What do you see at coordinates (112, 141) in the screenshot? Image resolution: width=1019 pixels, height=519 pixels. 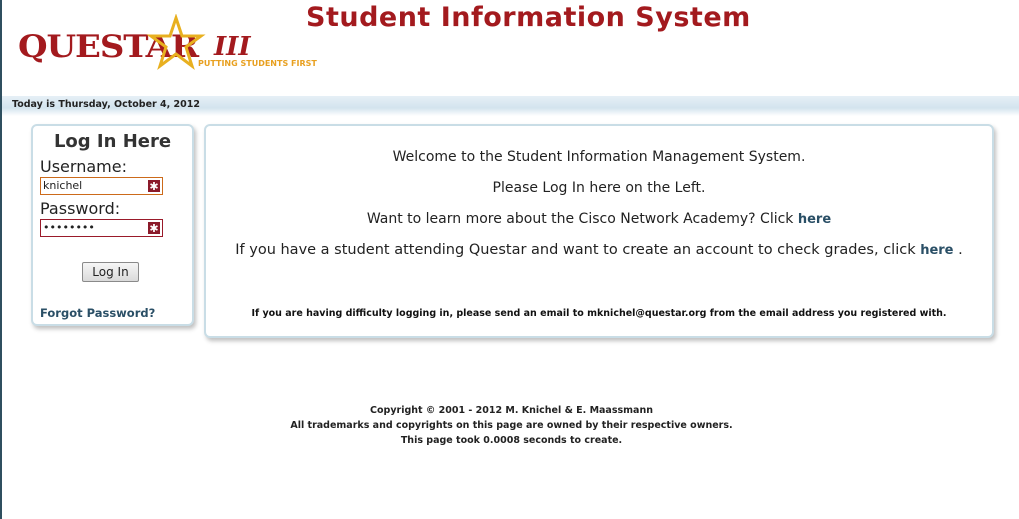 I see `login-title: Log In Here` at bounding box center [112, 141].